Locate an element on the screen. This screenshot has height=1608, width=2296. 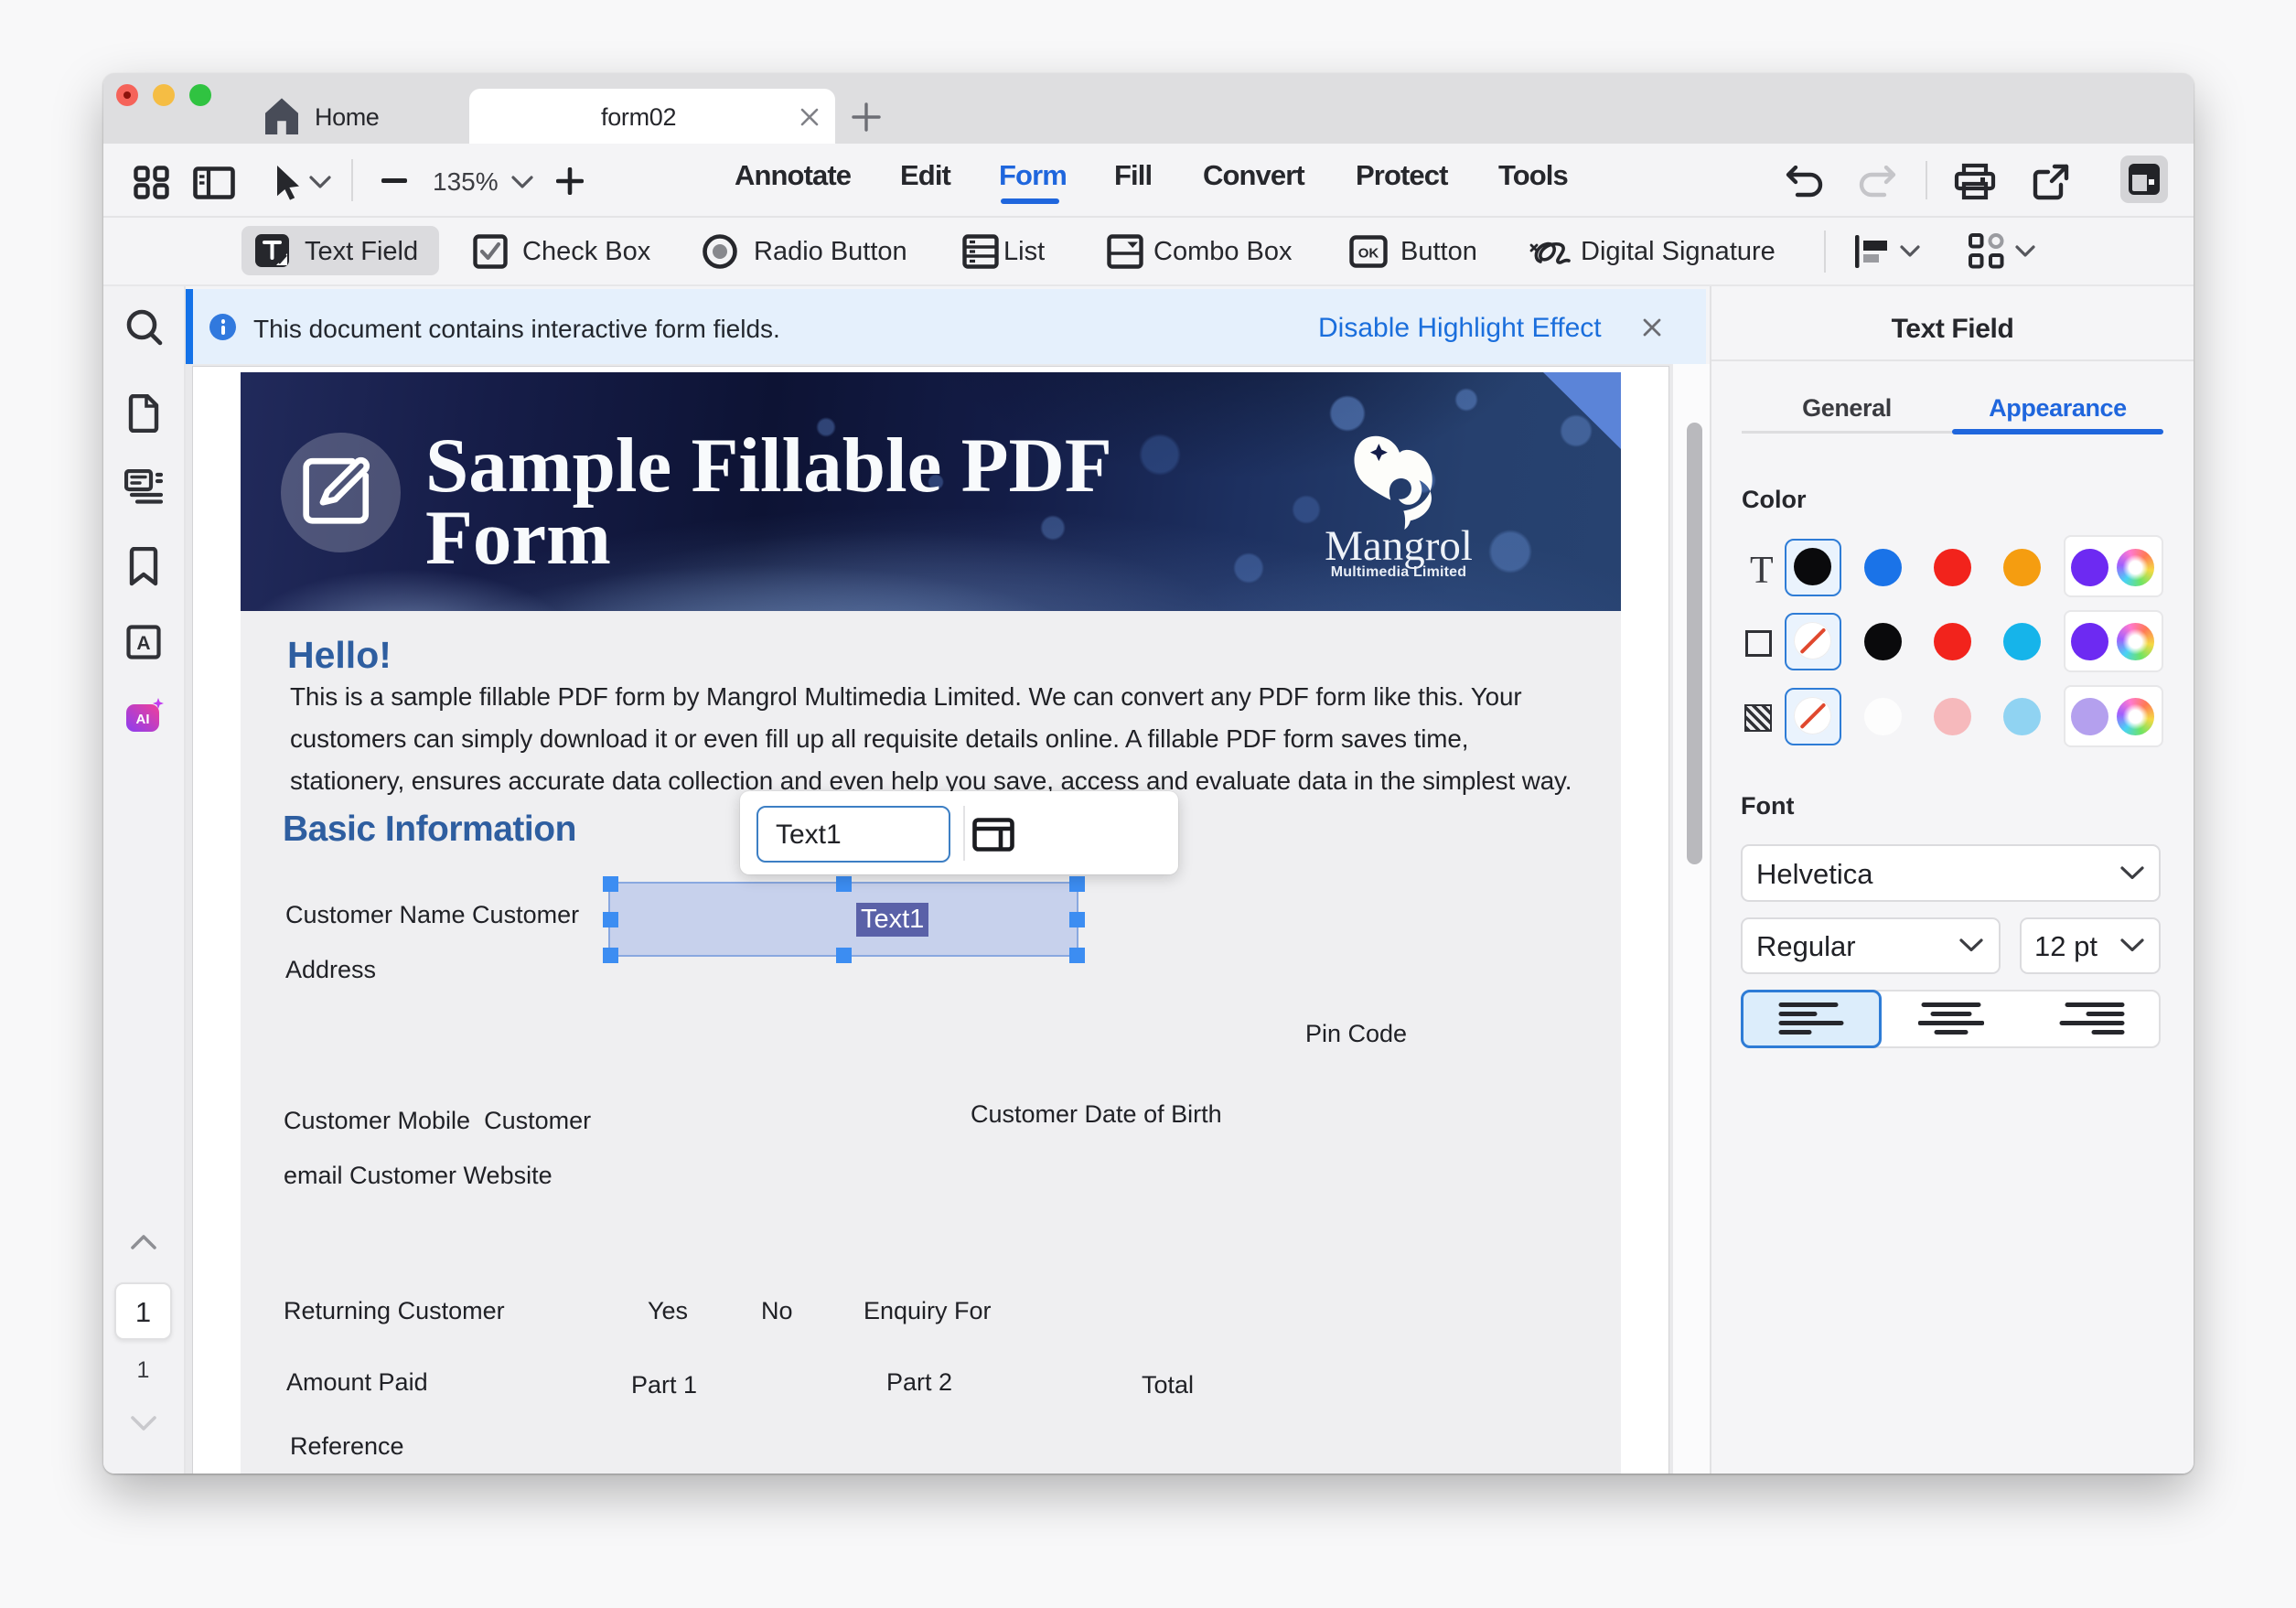
svg-text: A is located at coordinates (143, 643).